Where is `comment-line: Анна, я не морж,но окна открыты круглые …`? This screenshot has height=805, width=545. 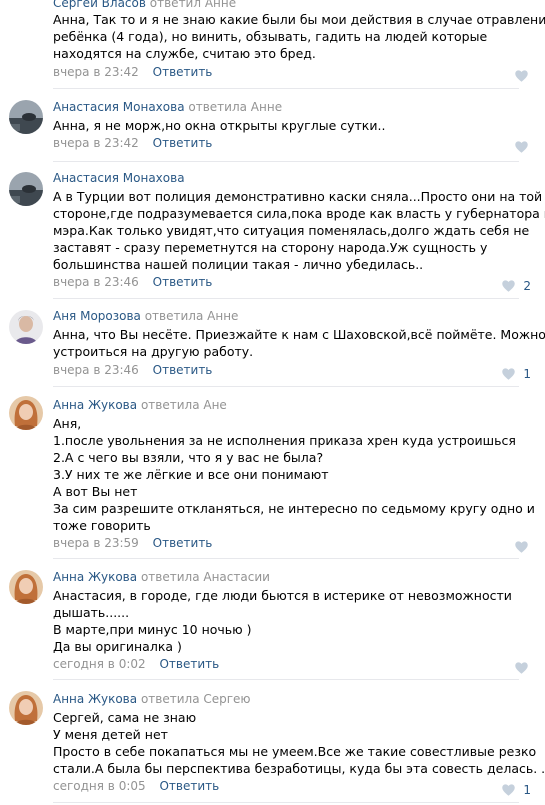 comment-line: Анна, я не морж,но окна открыты круглые … is located at coordinates (219, 125).